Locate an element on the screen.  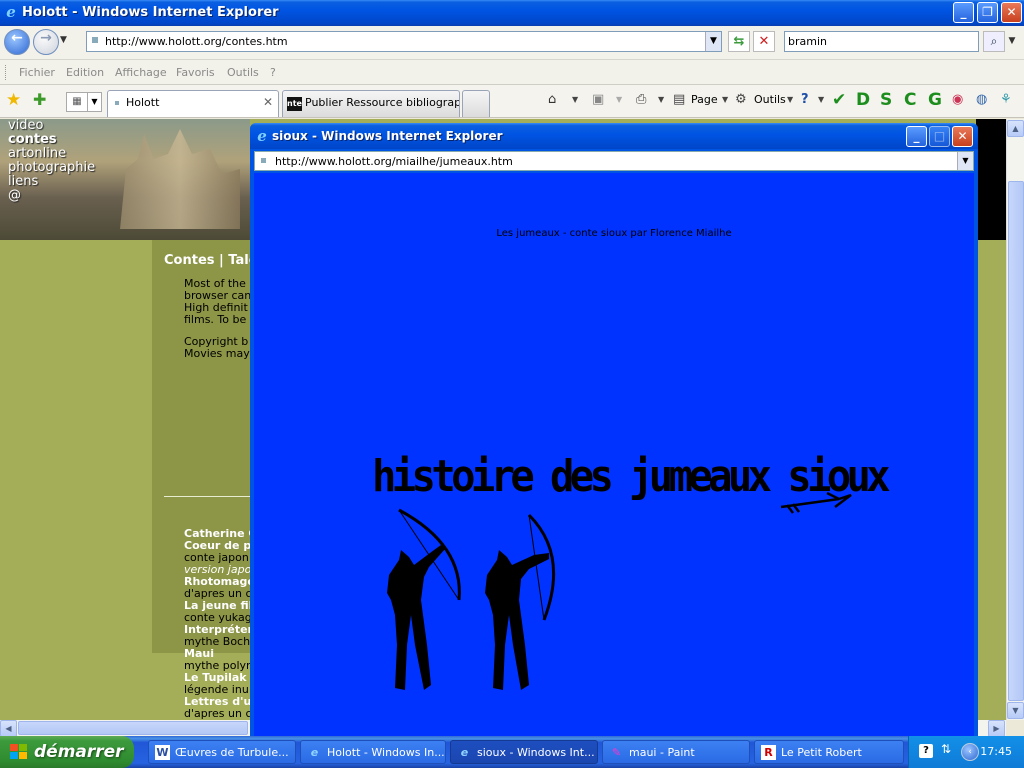
menu-edition: Edition is located at coordinates (85, 72).